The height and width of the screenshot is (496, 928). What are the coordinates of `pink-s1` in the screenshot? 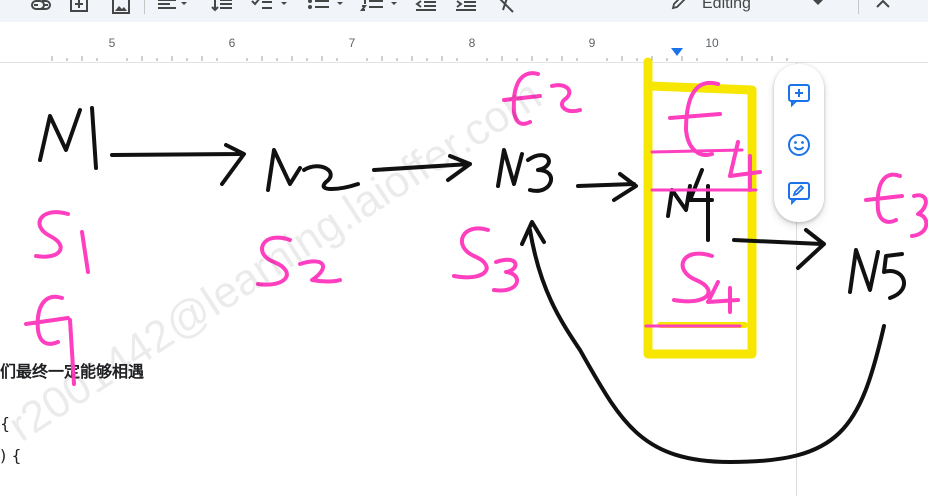 It's located at (62, 242).